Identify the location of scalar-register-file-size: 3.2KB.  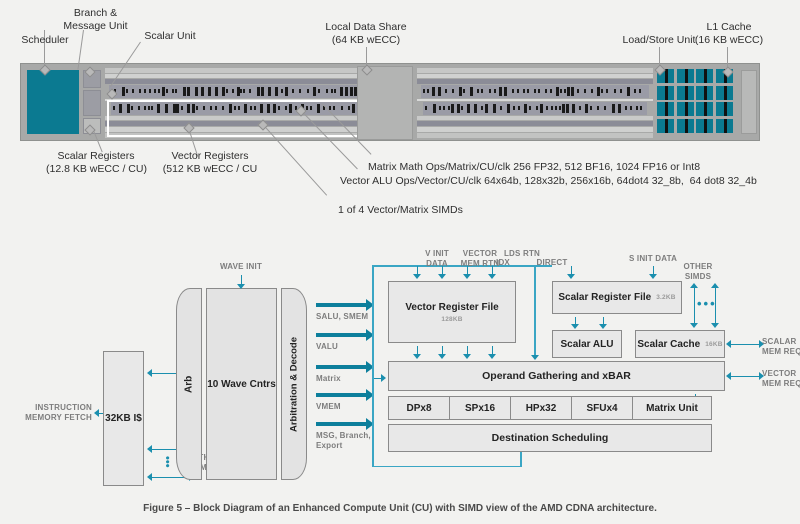
(666, 297).